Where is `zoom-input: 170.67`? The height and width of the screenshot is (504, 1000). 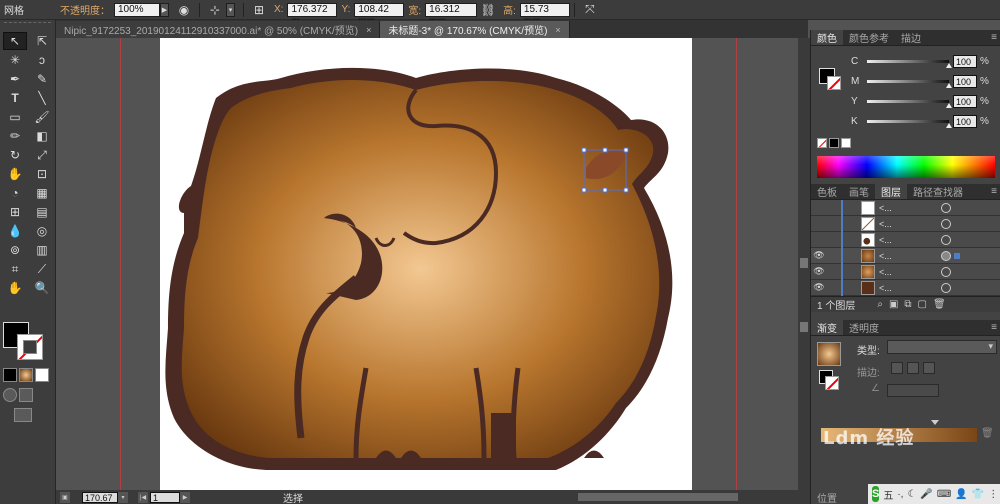
zoom-input: 170.67 is located at coordinates (100, 497).